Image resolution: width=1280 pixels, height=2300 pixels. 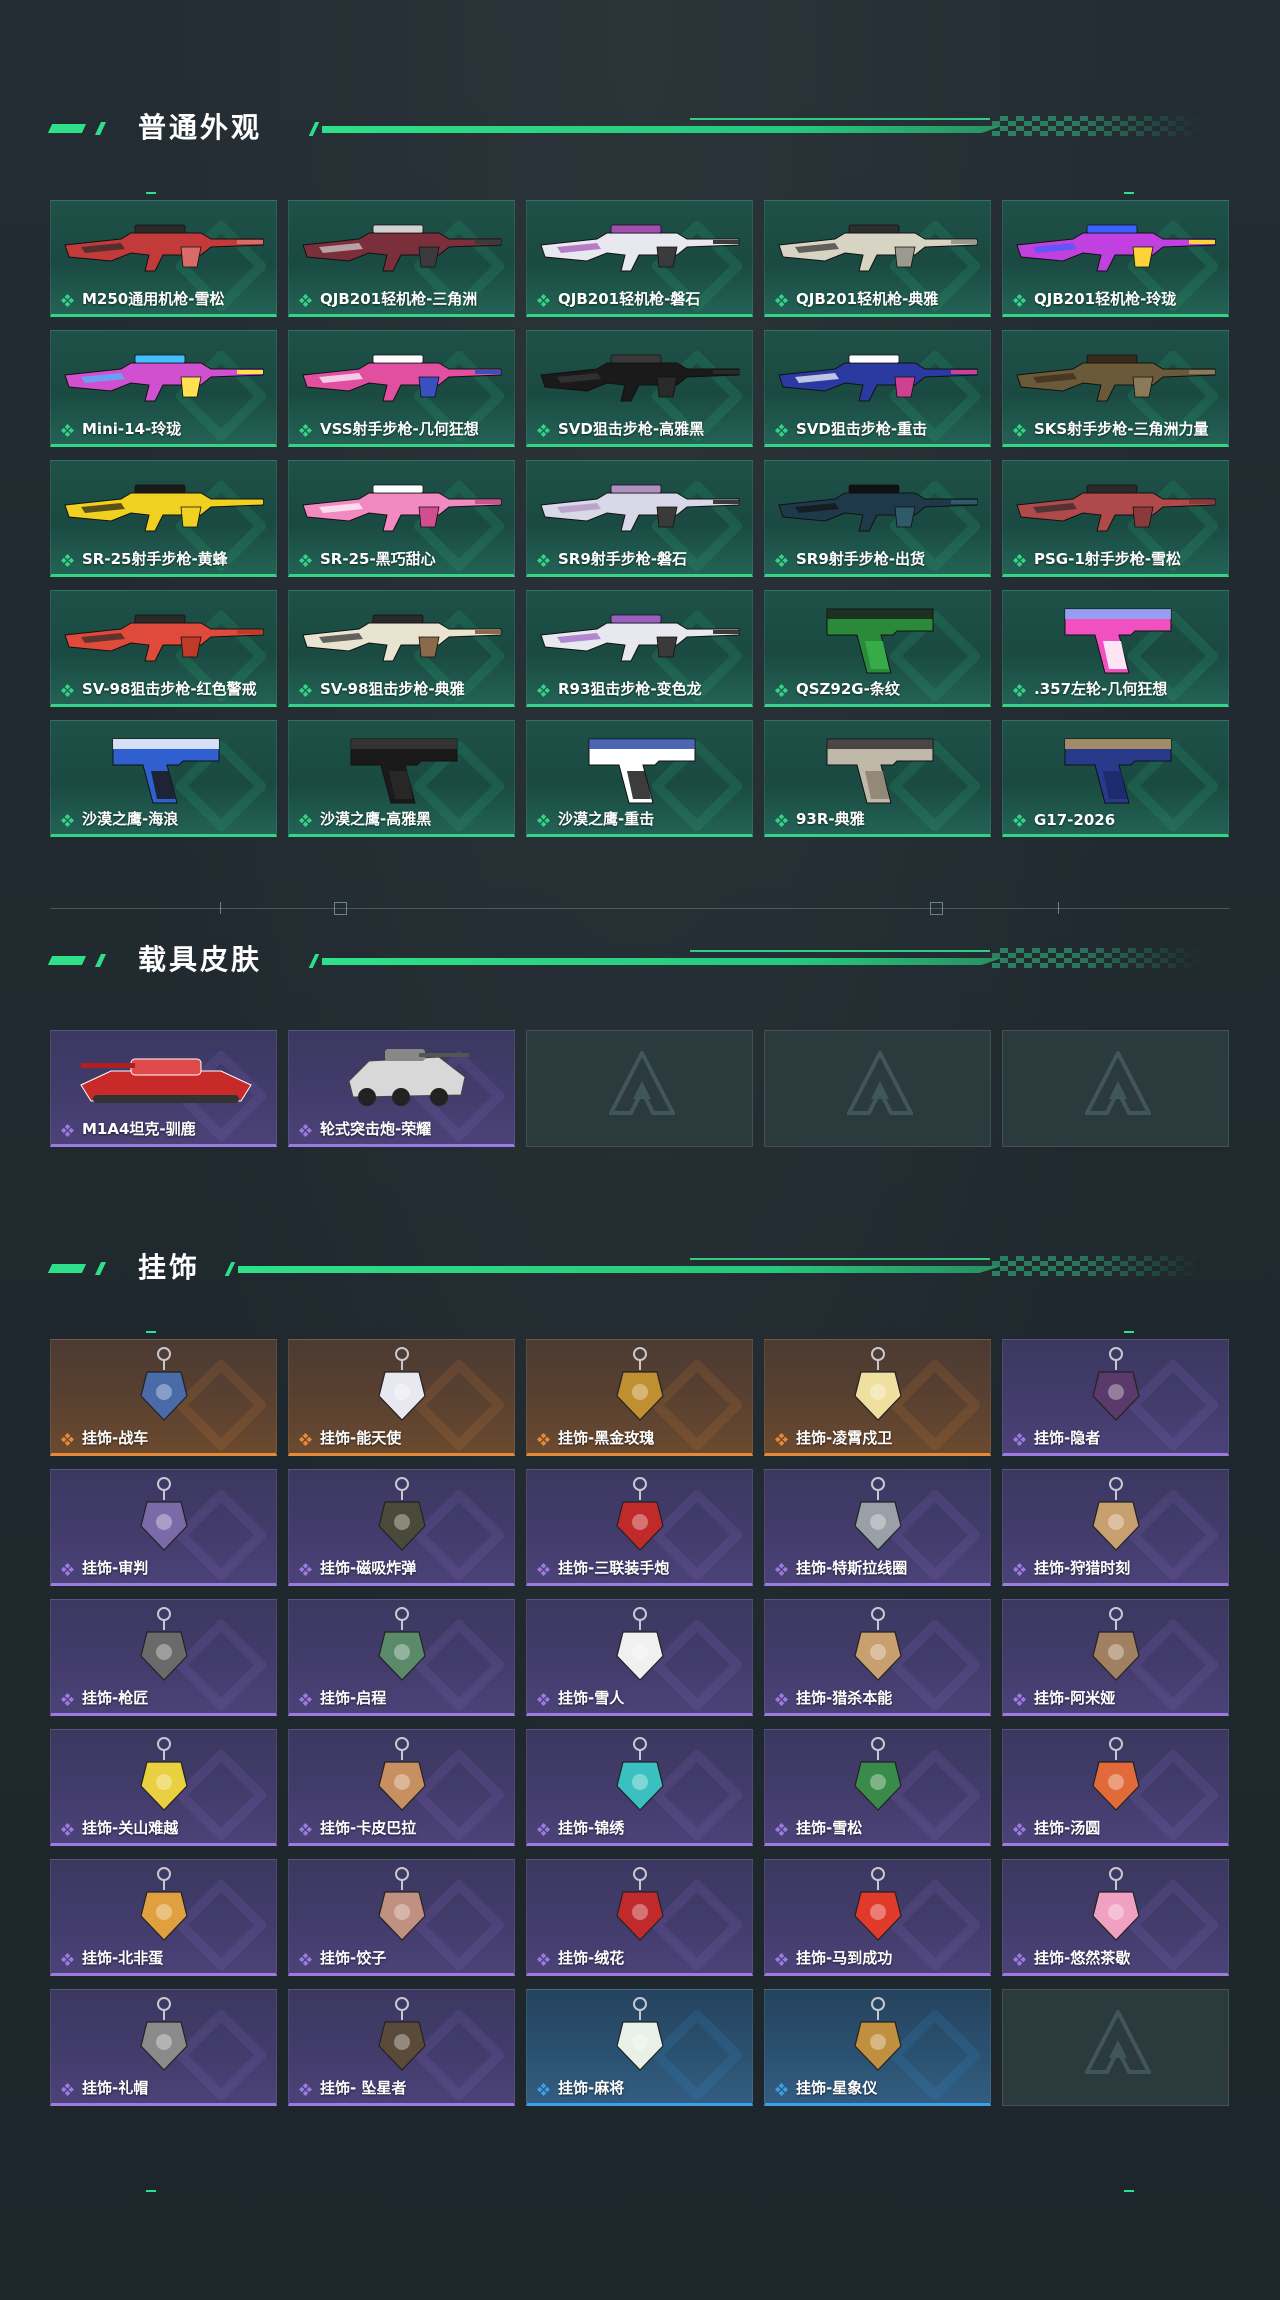 What do you see at coordinates (163, 1917) in the screenshot?
I see `item-card: 挂饰-北非蛋` at bounding box center [163, 1917].